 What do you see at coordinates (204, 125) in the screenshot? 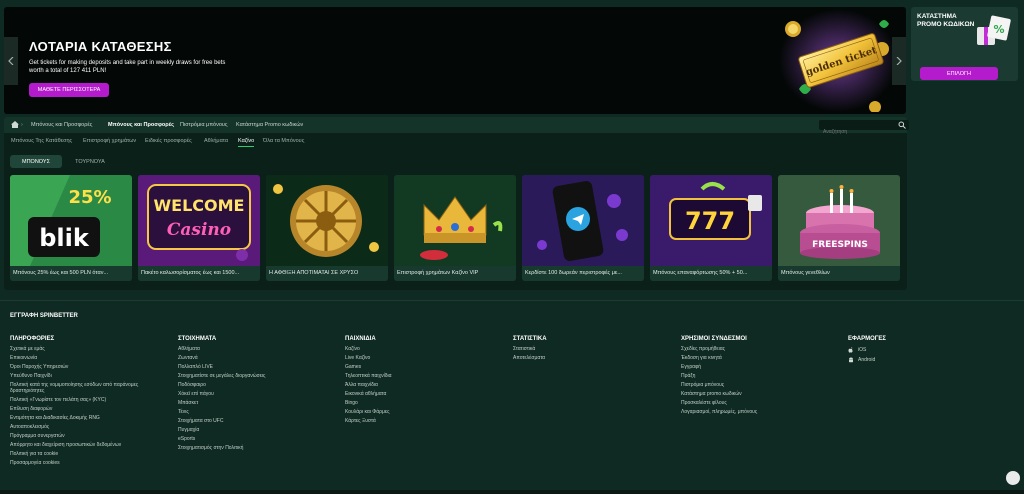
I see `breadcrumb-tab-bonus-games: Πιστρόμια μπόνους` at bounding box center [204, 125].